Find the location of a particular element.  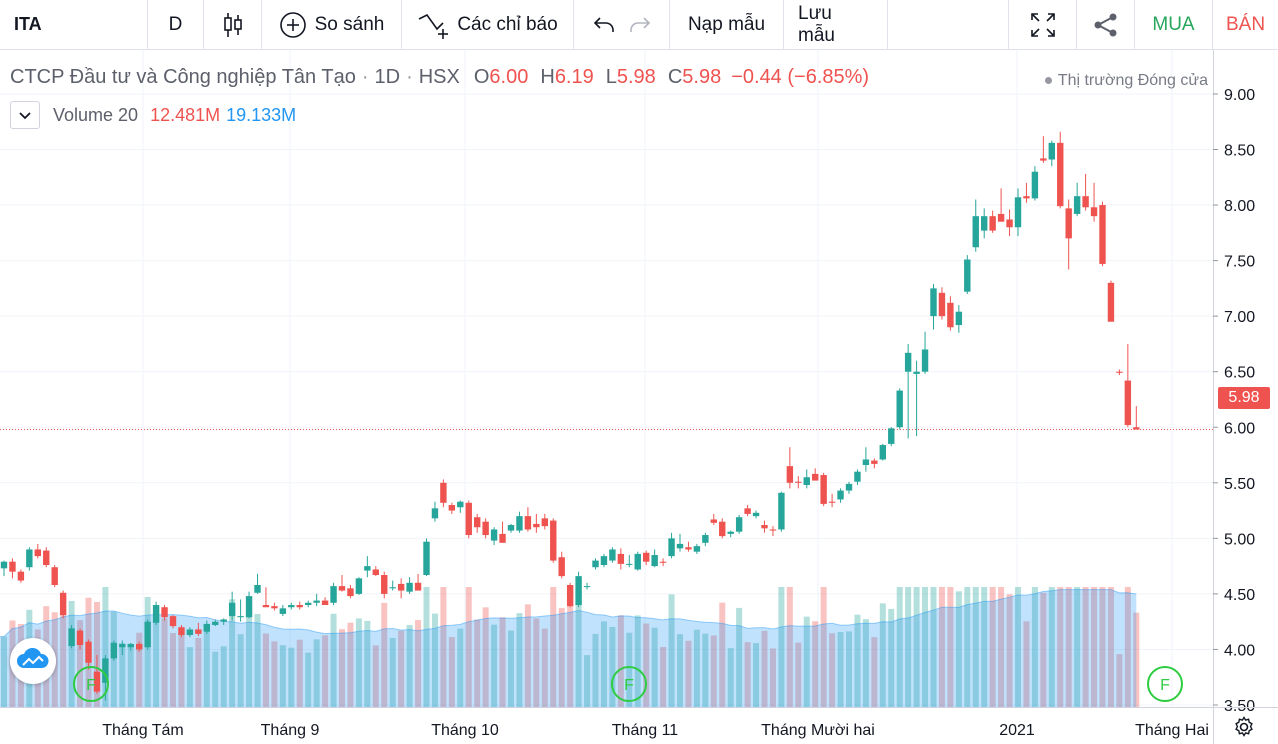

interval-button: D is located at coordinates (176, 25).